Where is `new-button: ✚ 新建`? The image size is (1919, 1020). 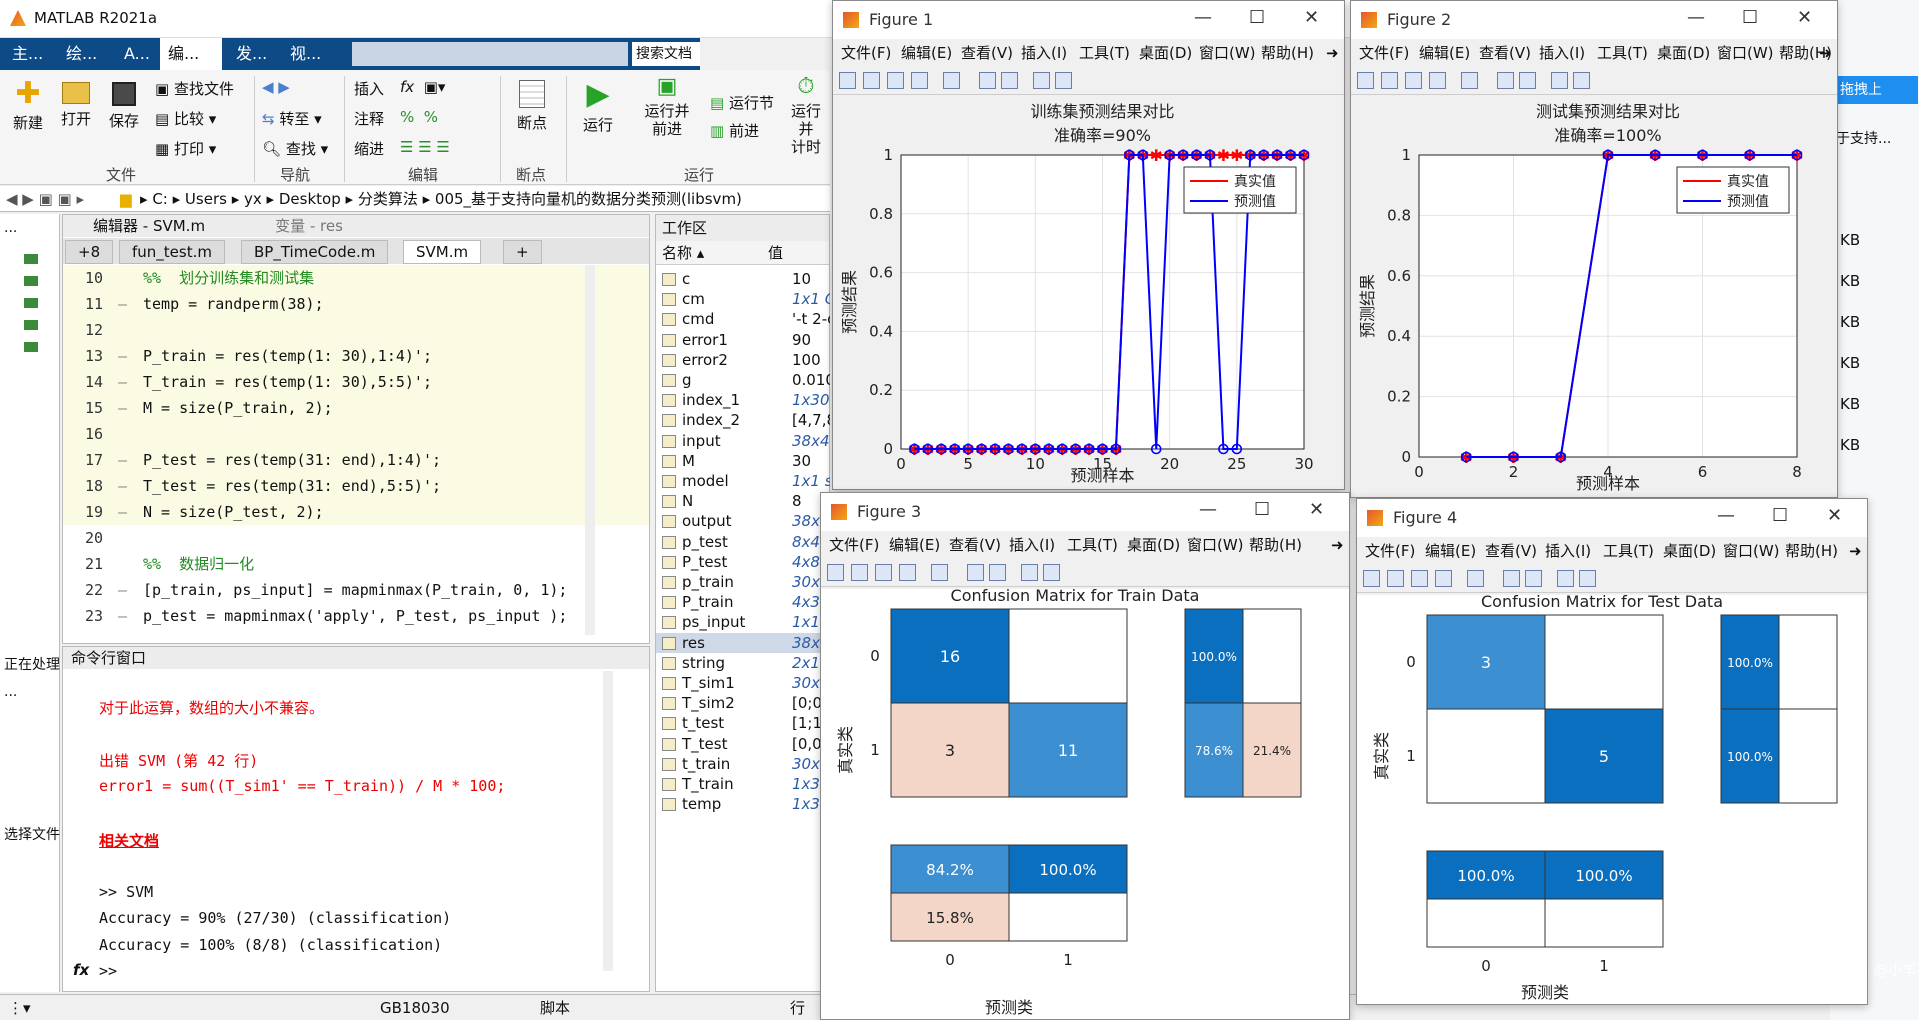 new-button: ✚ 新建 is located at coordinates (28, 104).